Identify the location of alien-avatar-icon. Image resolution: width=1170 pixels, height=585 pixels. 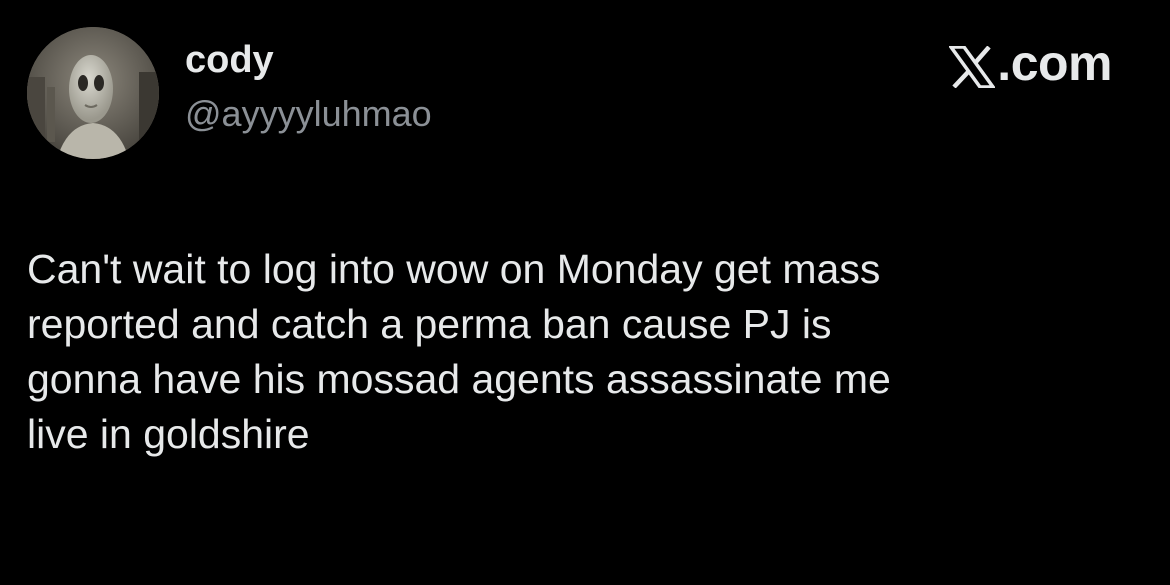
(93, 93).